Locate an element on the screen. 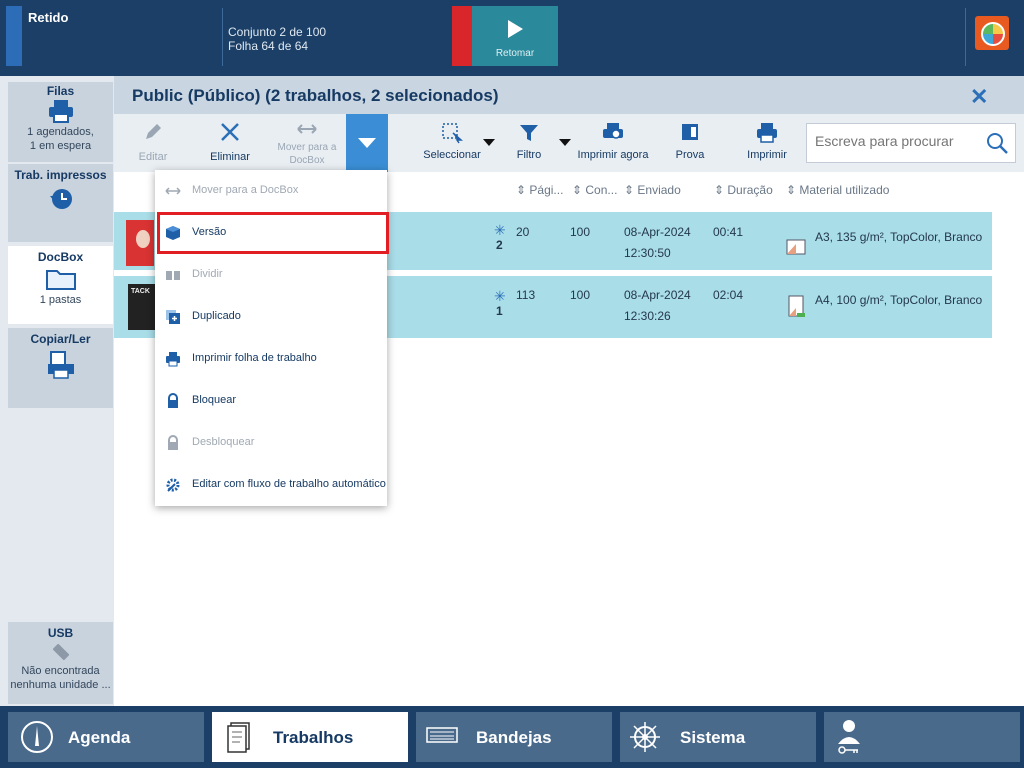  search-input is located at coordinates (895, 141).